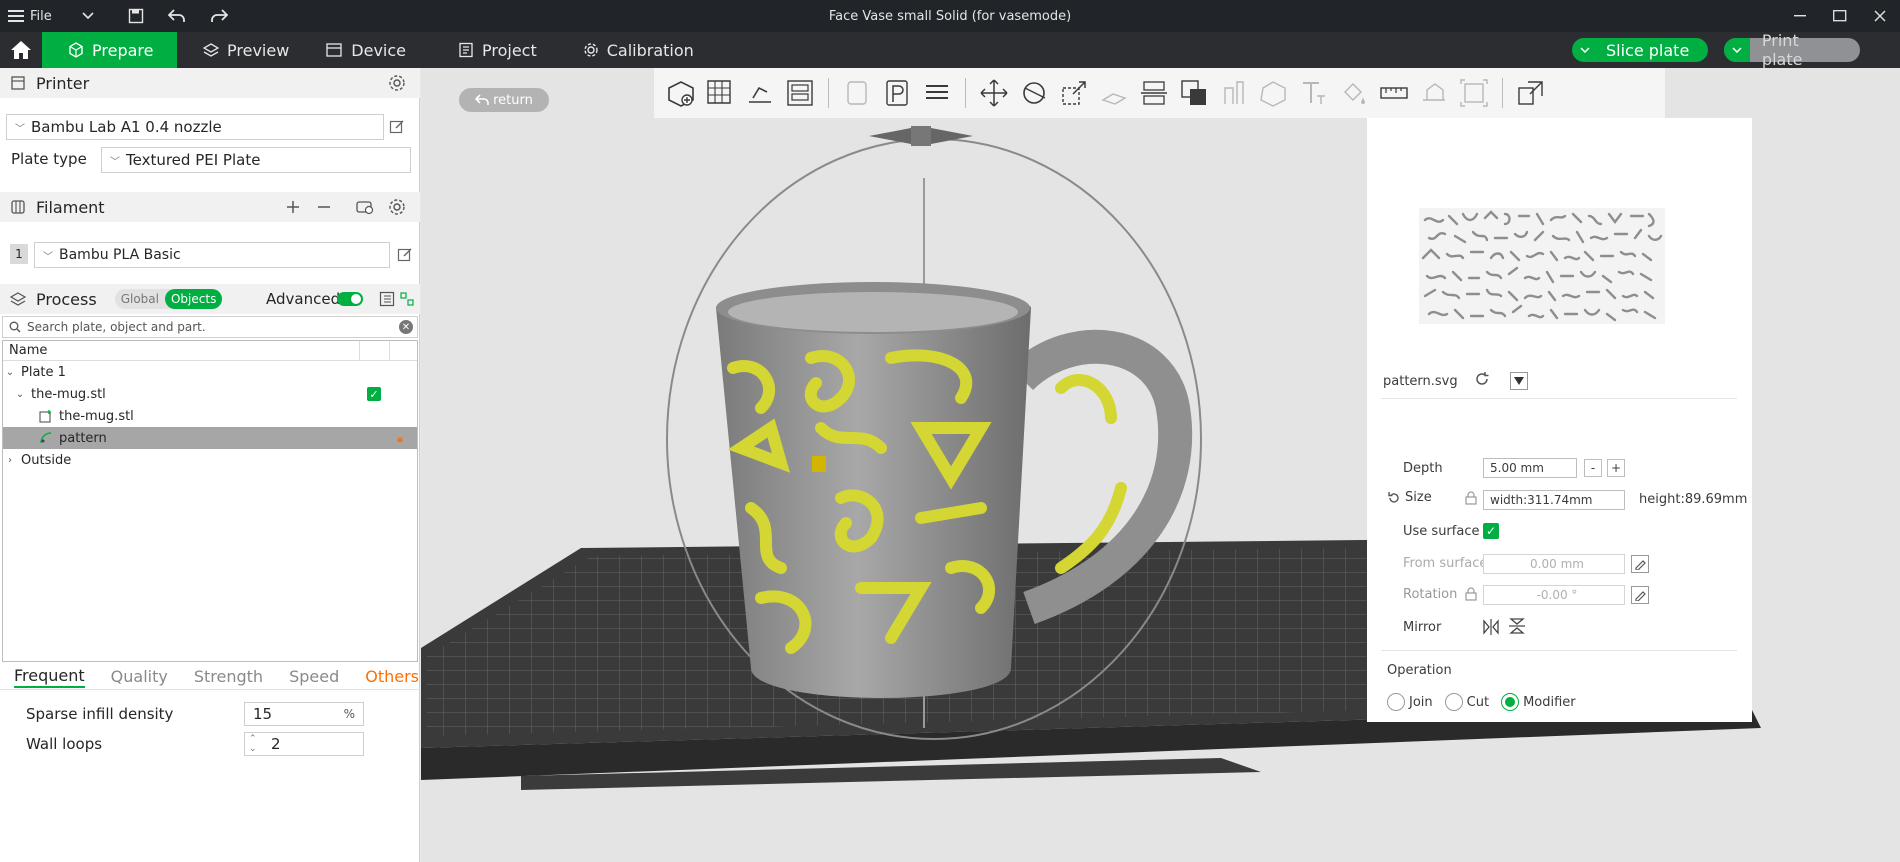 Image resolution: width=1900 pixels, height=862 pixels. I want to click on mirror-horizontal-icon, so click(1491, 629).